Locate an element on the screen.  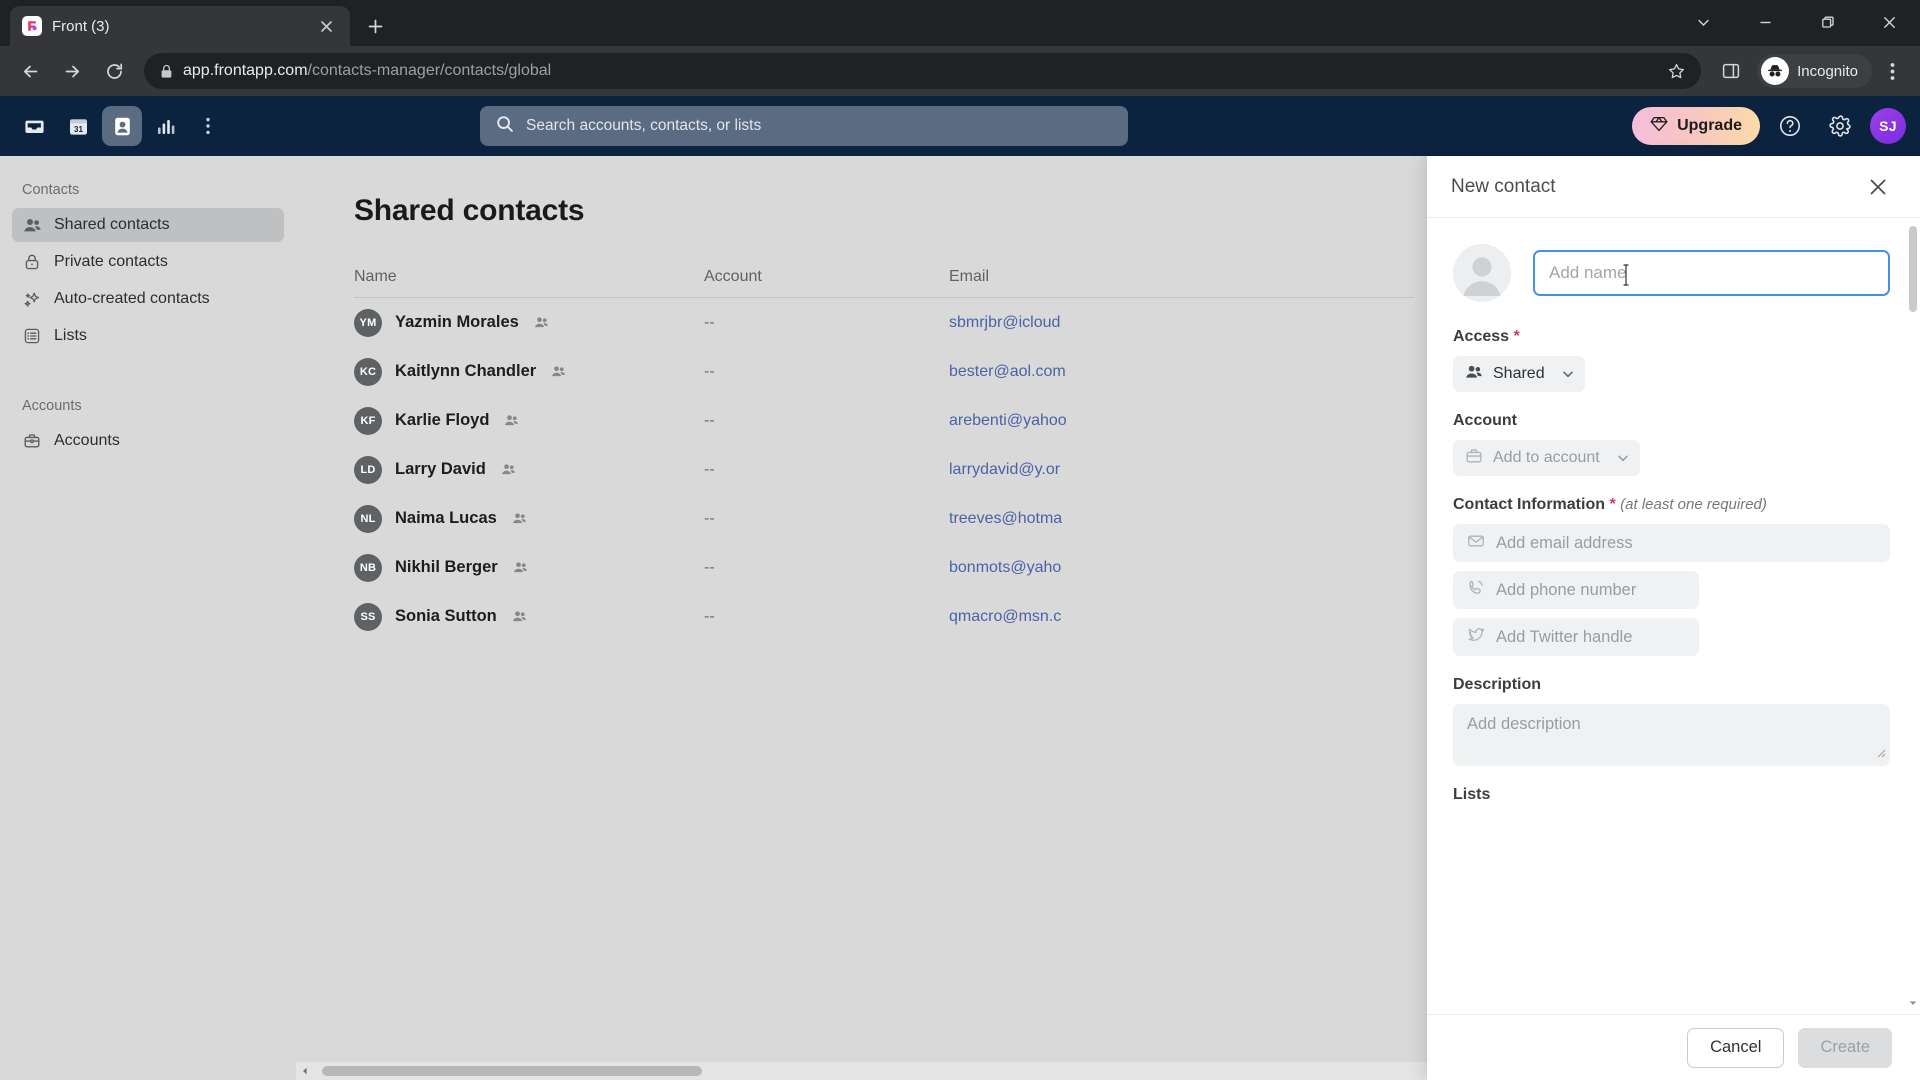
scroll-down-arrow-icon is located at coordinates (1913, 1003).